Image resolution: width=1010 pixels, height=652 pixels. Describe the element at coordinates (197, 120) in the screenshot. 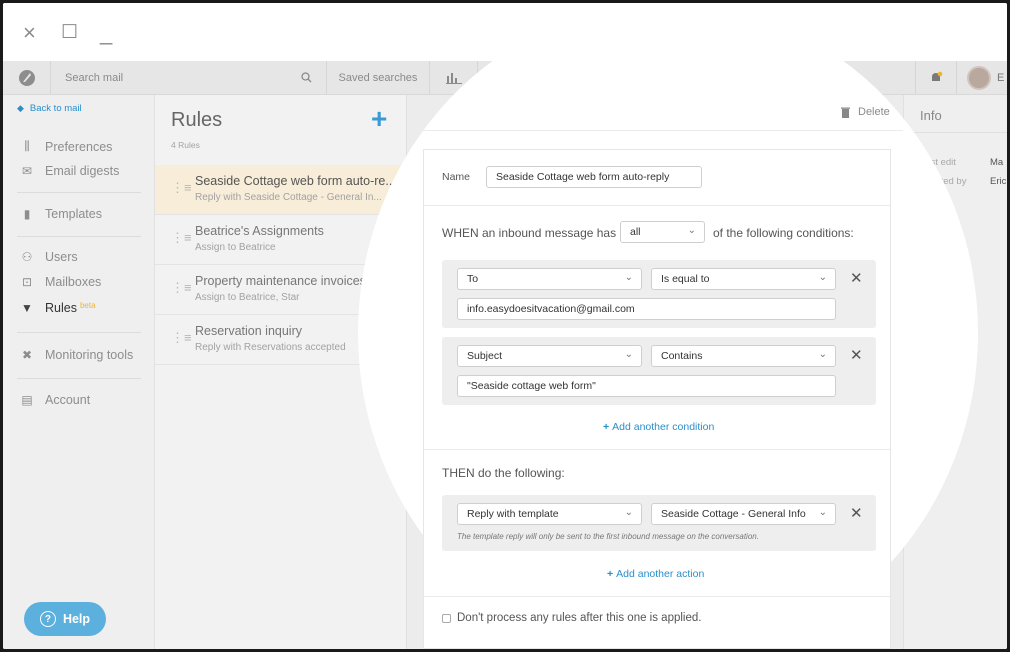

I see `rules-title: Rules` at that location.